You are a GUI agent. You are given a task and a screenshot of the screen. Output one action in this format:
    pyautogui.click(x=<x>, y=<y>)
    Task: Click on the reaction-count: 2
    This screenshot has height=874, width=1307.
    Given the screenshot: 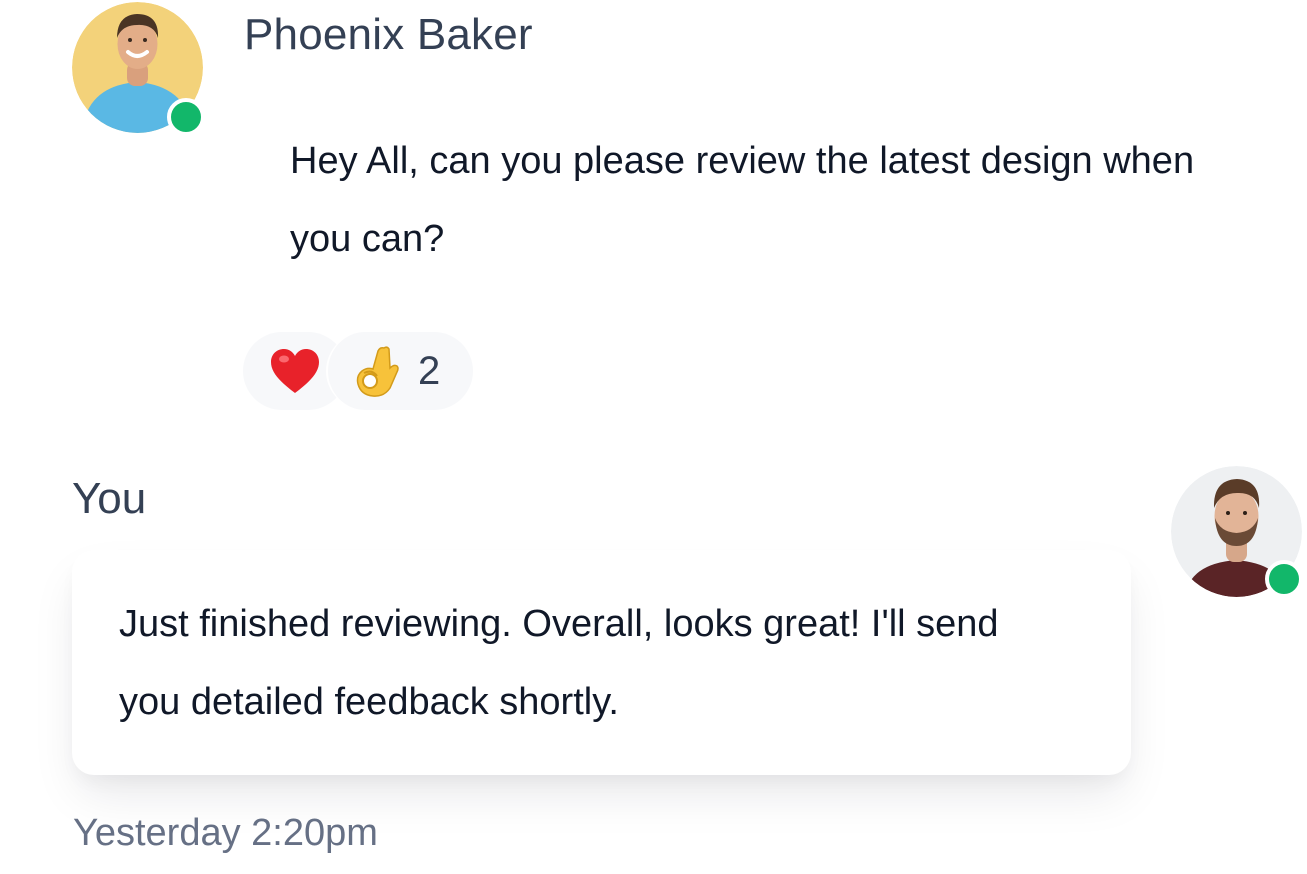 What is the action you would take?
    pyautogui.click(x=429, y=370)
    